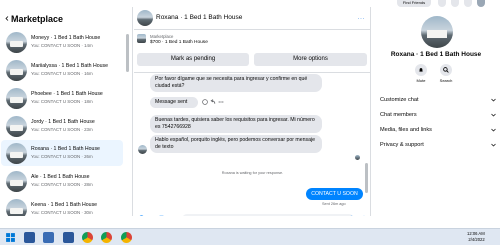 The height and width of the screenshot is (245, 500). What do you see at coordinates (69, 65) in the screenshot?
I see `conversation-name: Mariialyssa · 1 Bed 1 Bath House` at bounding box center [69, 65].